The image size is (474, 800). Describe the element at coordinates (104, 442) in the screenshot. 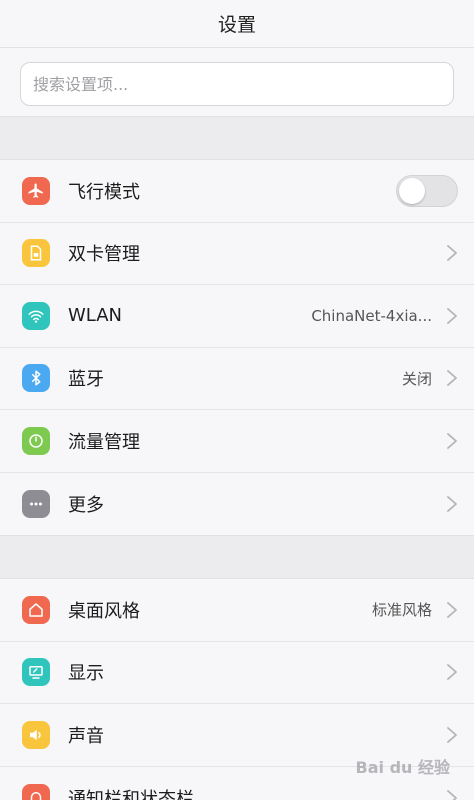

I see `settings-row-label: 流量管理` at that location.